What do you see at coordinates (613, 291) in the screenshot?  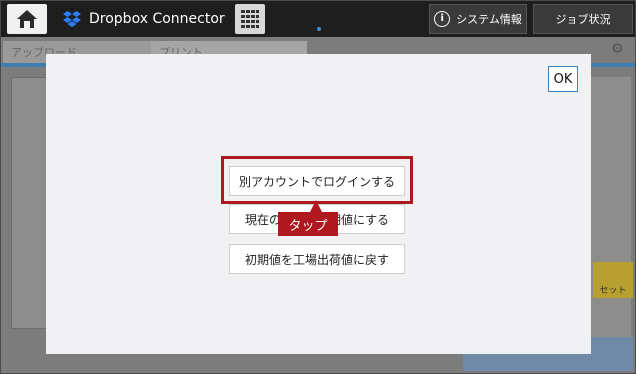 I see `reset-label: セット` at bounding box center [613, 291].